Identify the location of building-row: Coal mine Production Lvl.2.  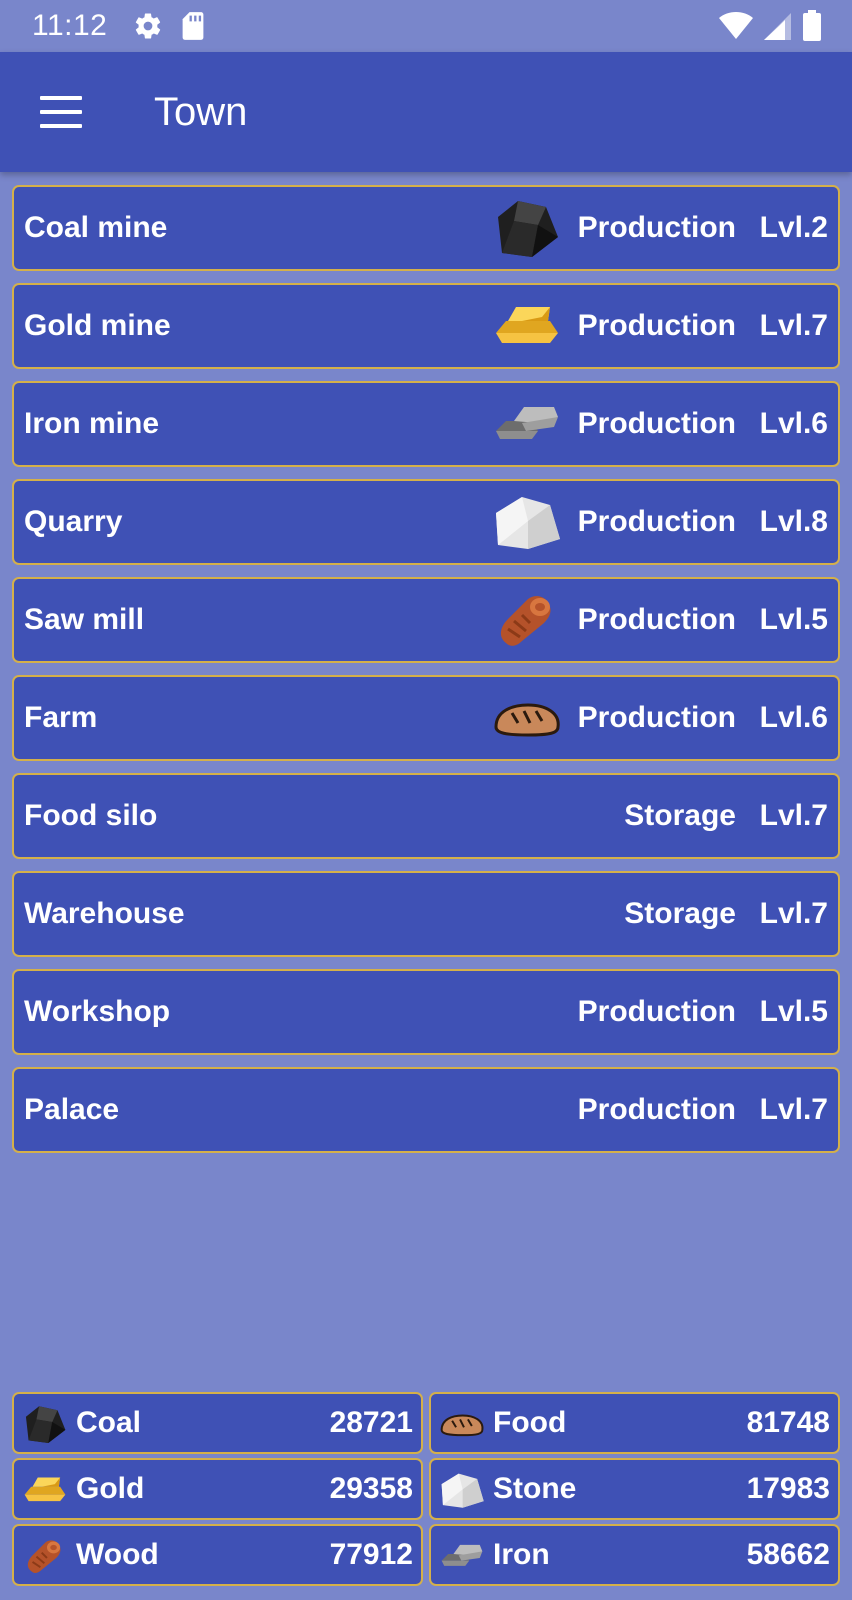
(426, 228).